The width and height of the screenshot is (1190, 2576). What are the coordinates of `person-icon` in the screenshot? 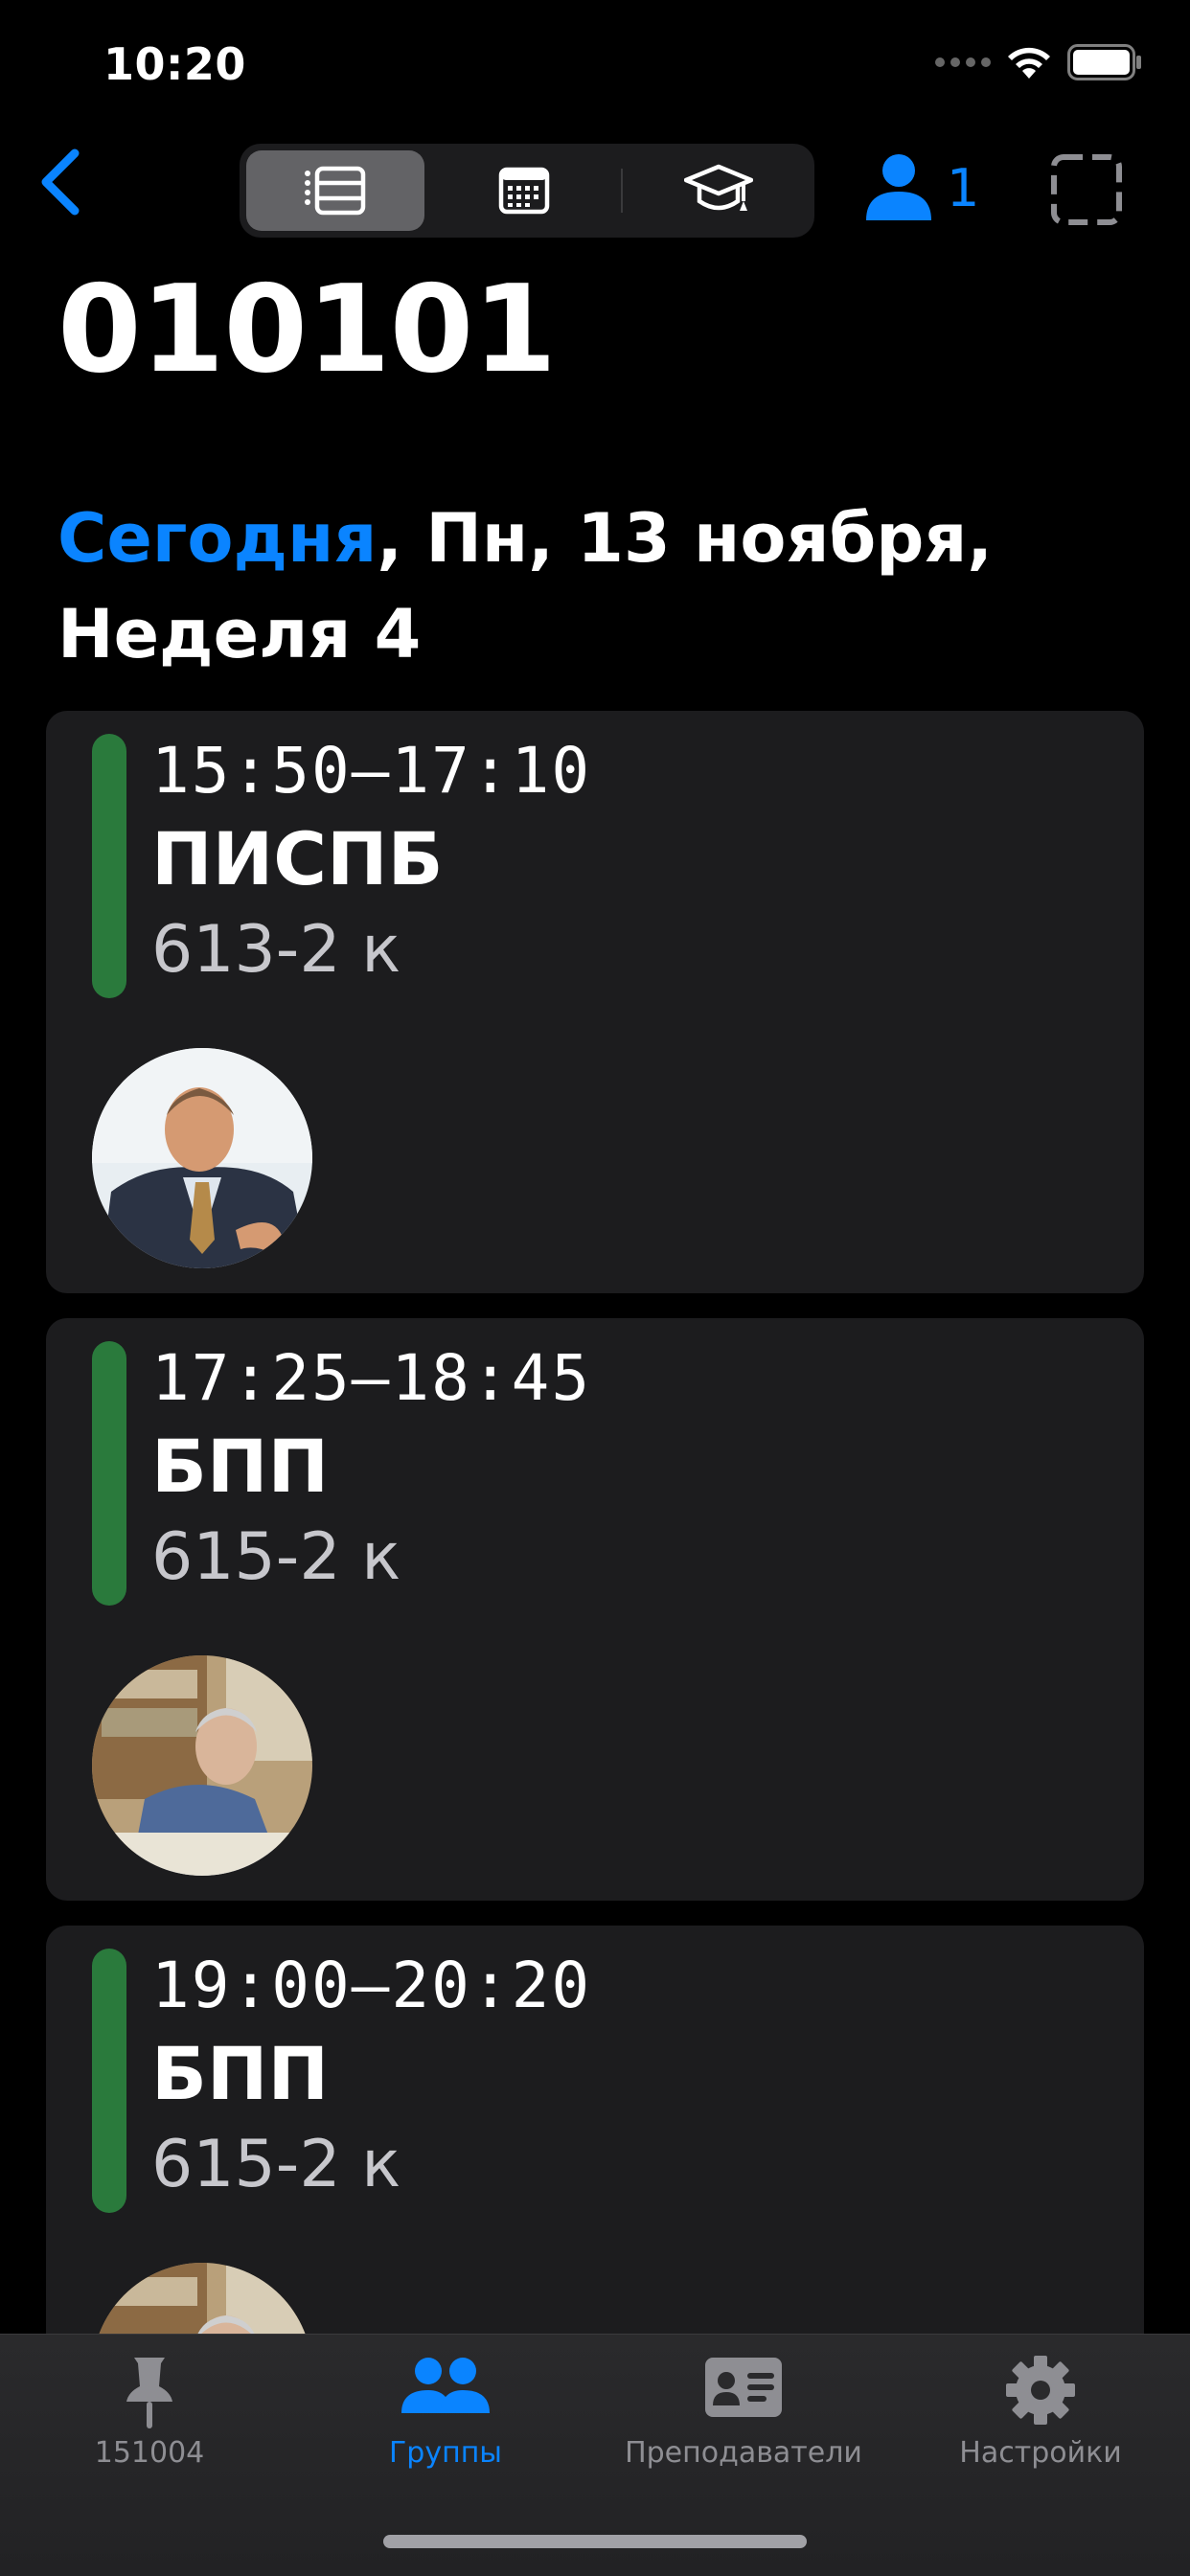 It's located at (899, 187).